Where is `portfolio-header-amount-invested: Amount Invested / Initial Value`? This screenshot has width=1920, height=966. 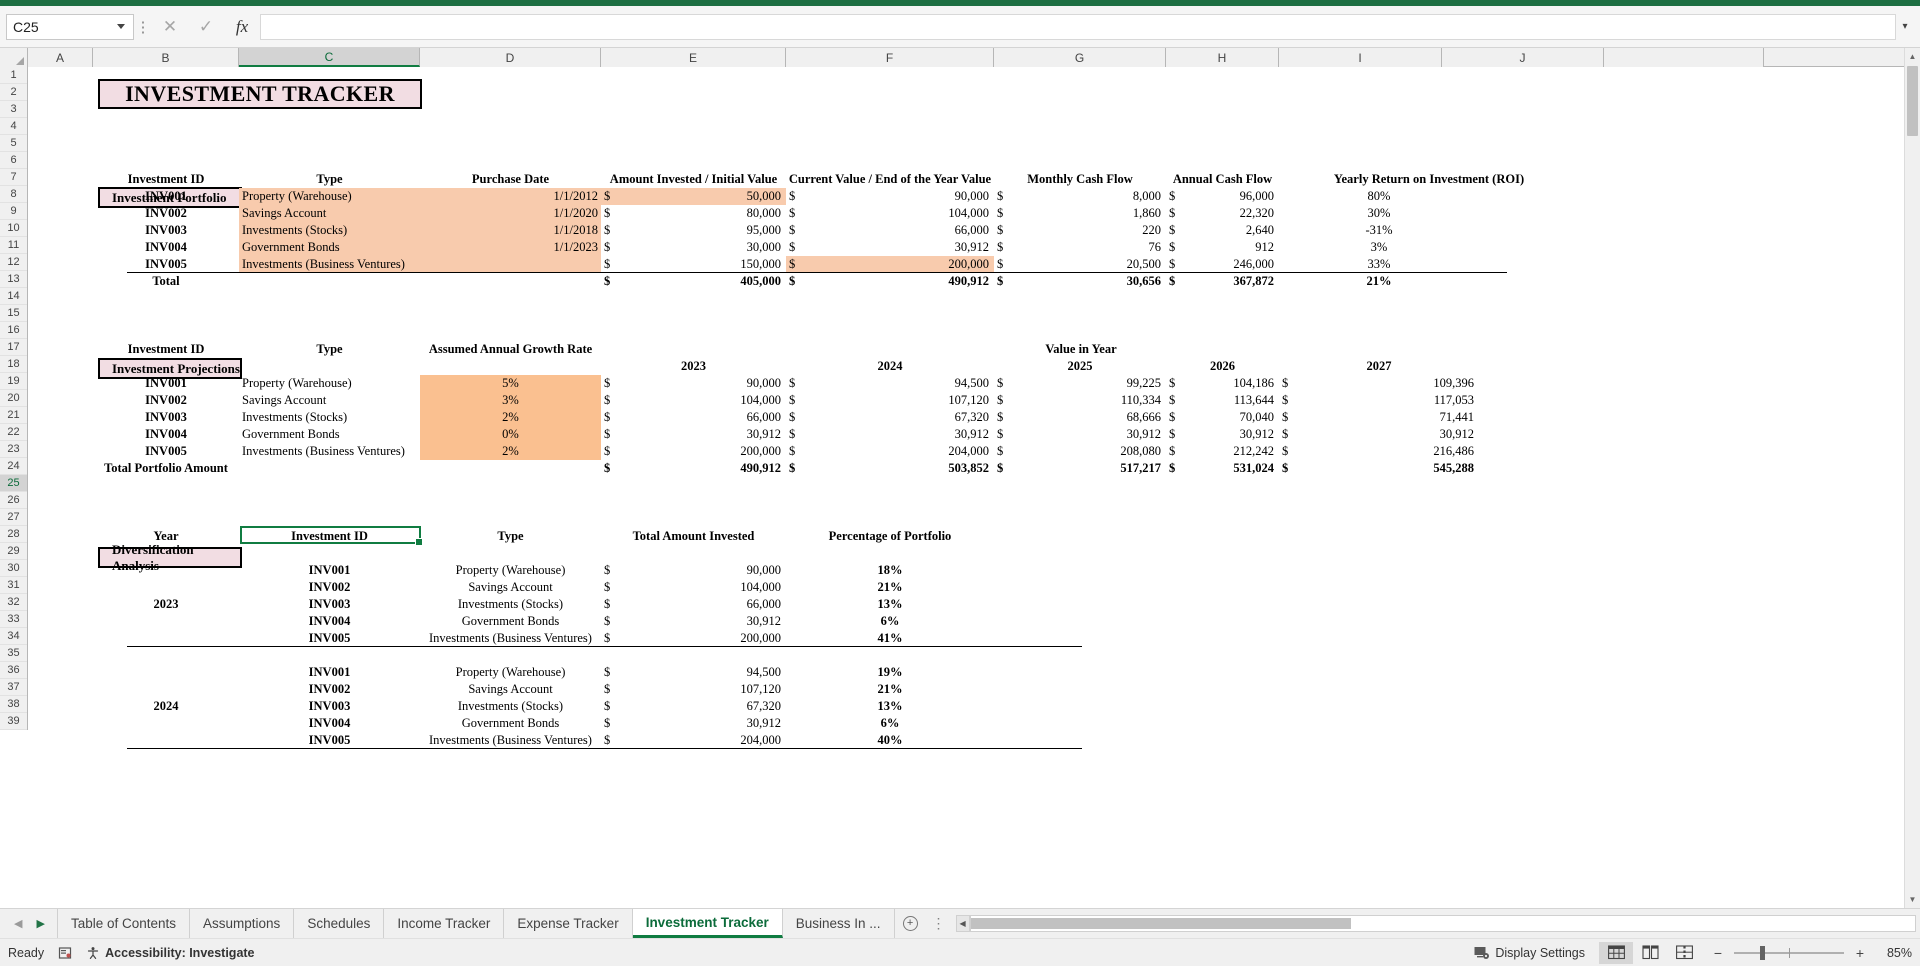 portfolio-header-amount-invested: Amount Invested / Initial Value is located at coordinates (693, 179).